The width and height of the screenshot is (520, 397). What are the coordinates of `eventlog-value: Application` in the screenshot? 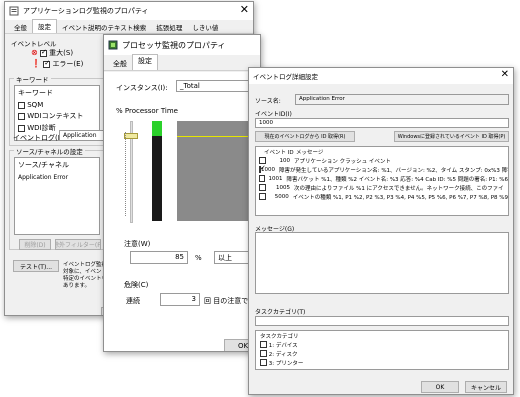 It's located at (80, 135).